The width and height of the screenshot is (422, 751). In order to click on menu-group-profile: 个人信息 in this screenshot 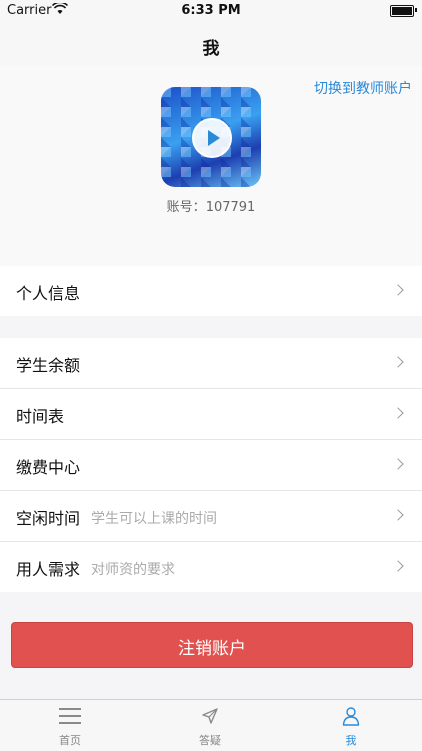, I will do `click(211, 291)`.